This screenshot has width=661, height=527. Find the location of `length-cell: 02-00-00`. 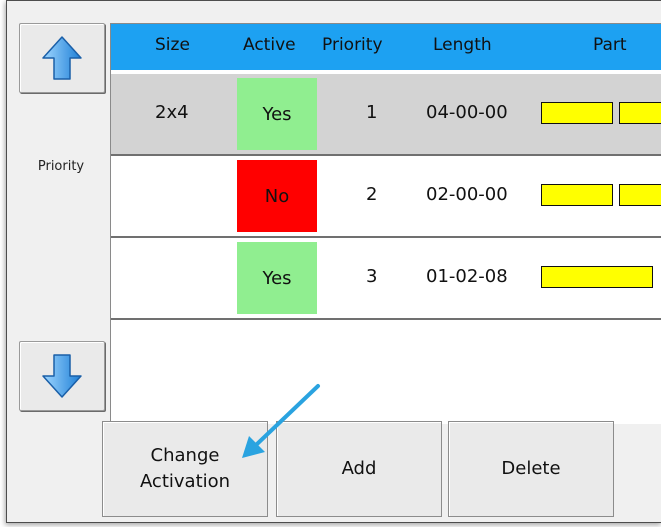

length-cell: 02-00-00 is located at coordinates (467, 194).